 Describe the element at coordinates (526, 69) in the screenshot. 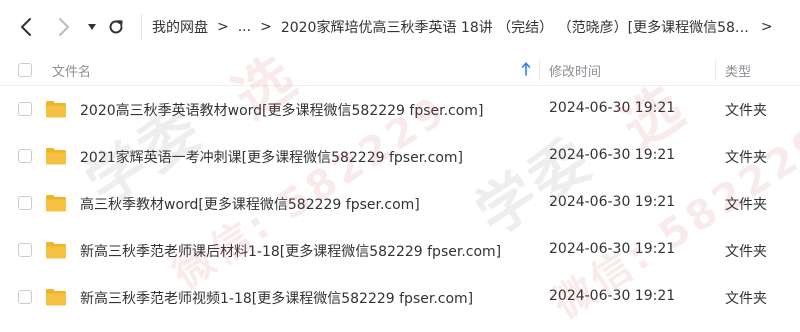

I see `sort-ascending-icon` at that location.